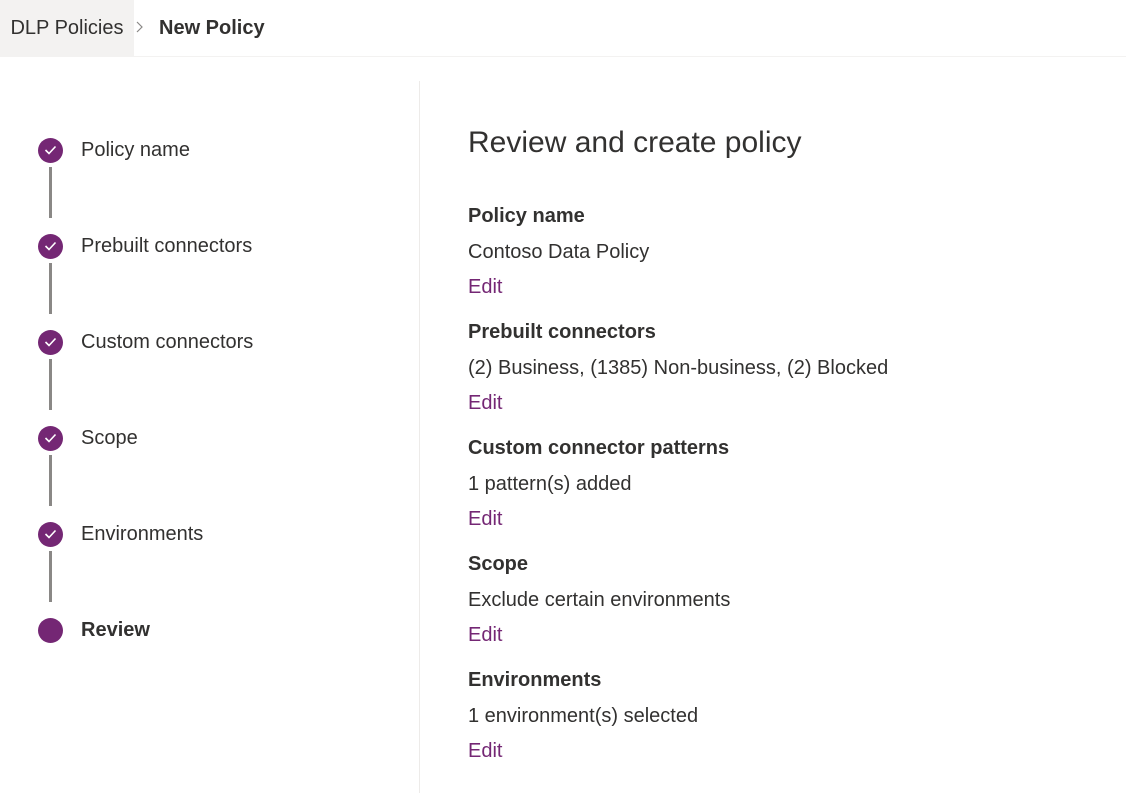 The width and height of the screenshot is (1126, 793). What do you see at coordinates (635, 143) in the screenshot?
I see `page-title: Review and create policy` at bounding box center [635, 143].